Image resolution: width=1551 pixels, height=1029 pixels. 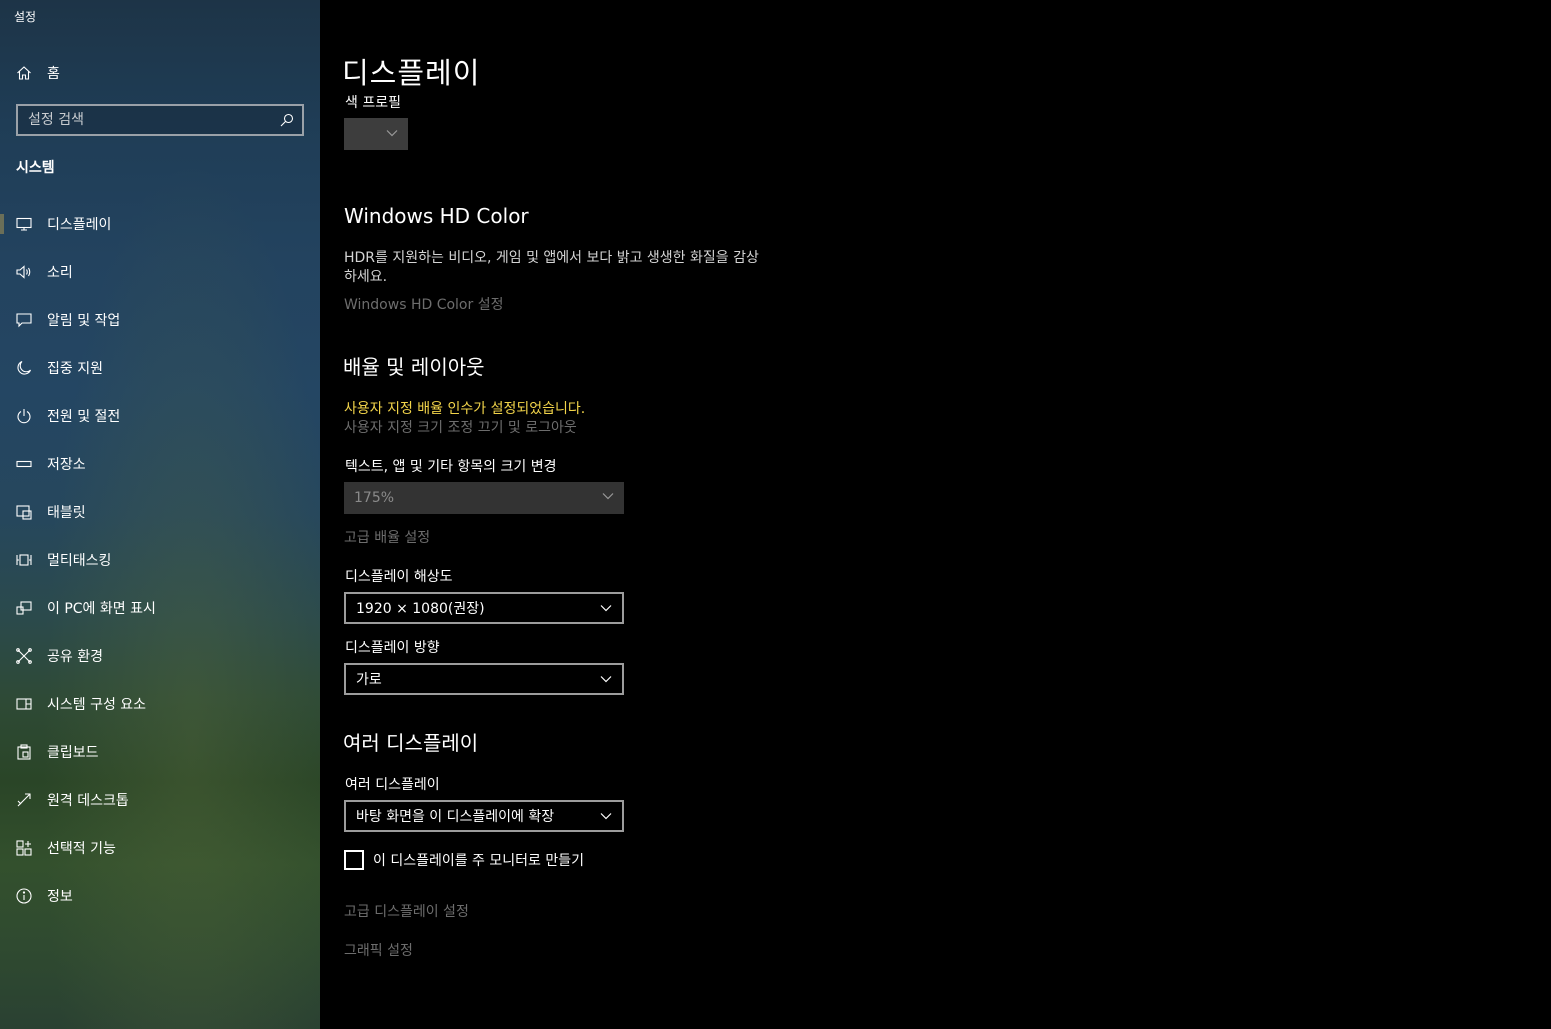 I want to click on page-title: 디스플레이, so click(x=411, y=73).